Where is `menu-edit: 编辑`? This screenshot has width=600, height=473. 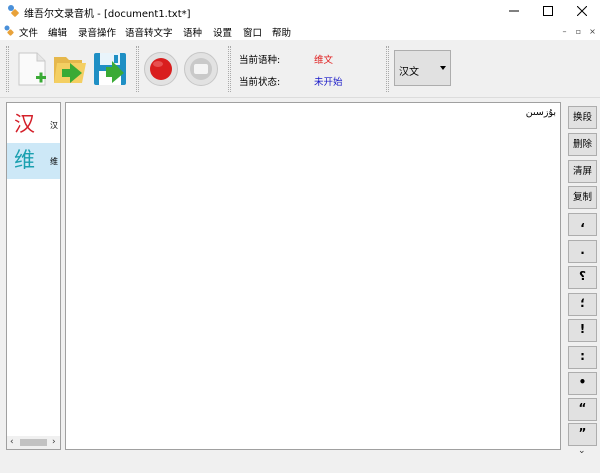
menu-edit: 编辑 is located at coordinates (57, 32).